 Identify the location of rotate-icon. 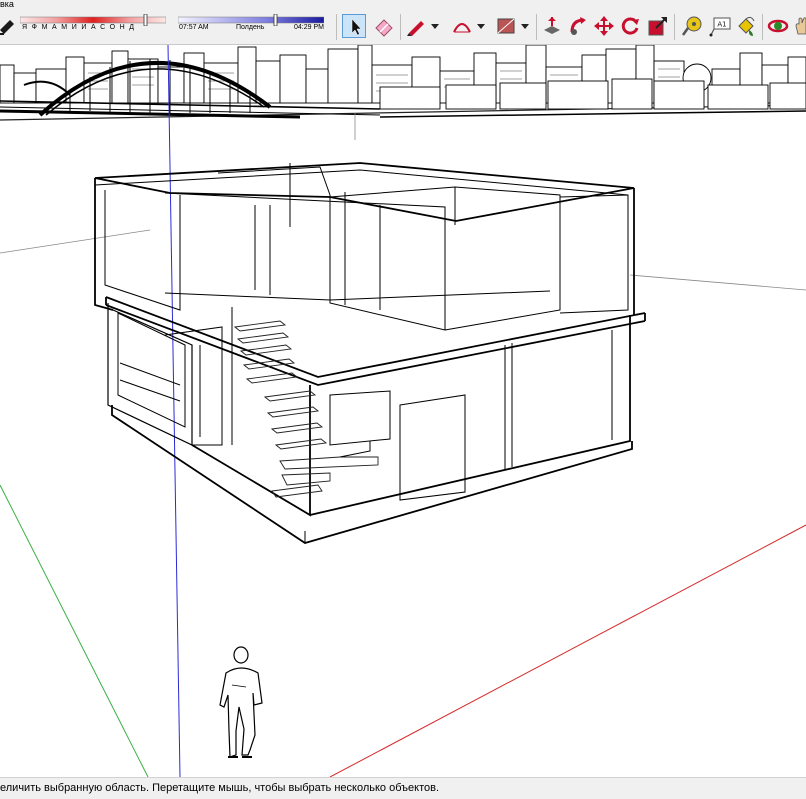
(630, 26).